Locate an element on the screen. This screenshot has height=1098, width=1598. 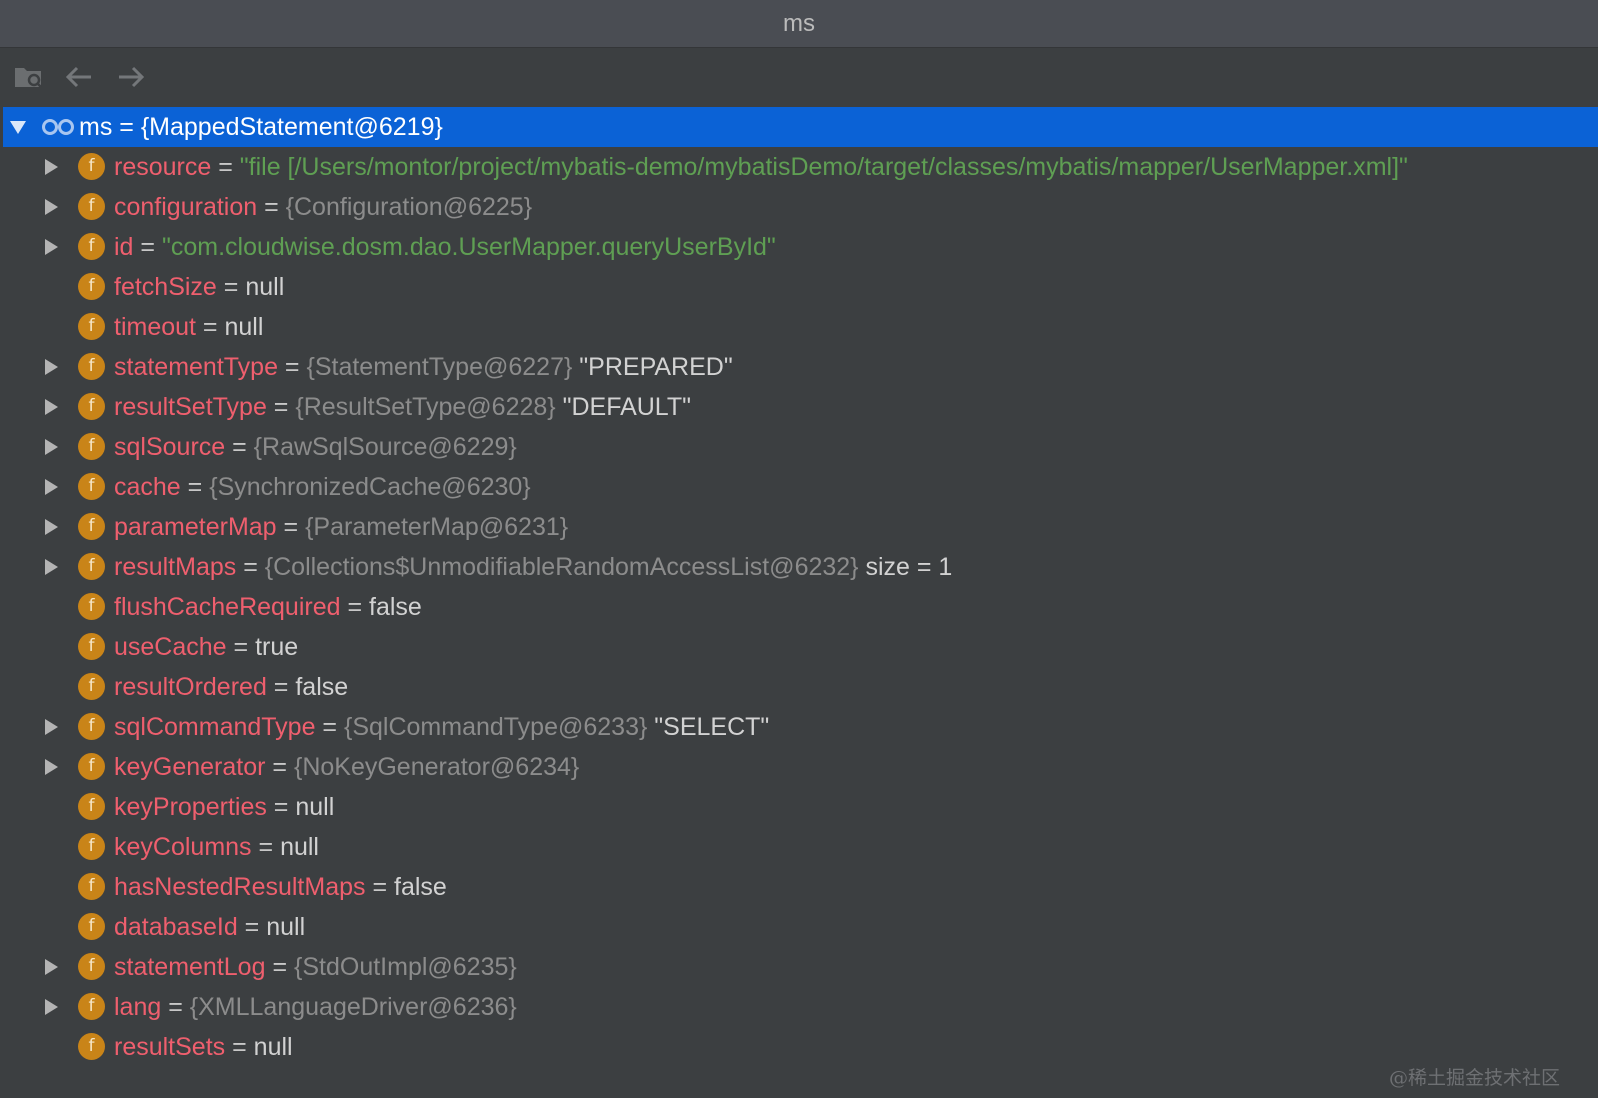
arrow-right-icon is located at coordinates (131, 77).